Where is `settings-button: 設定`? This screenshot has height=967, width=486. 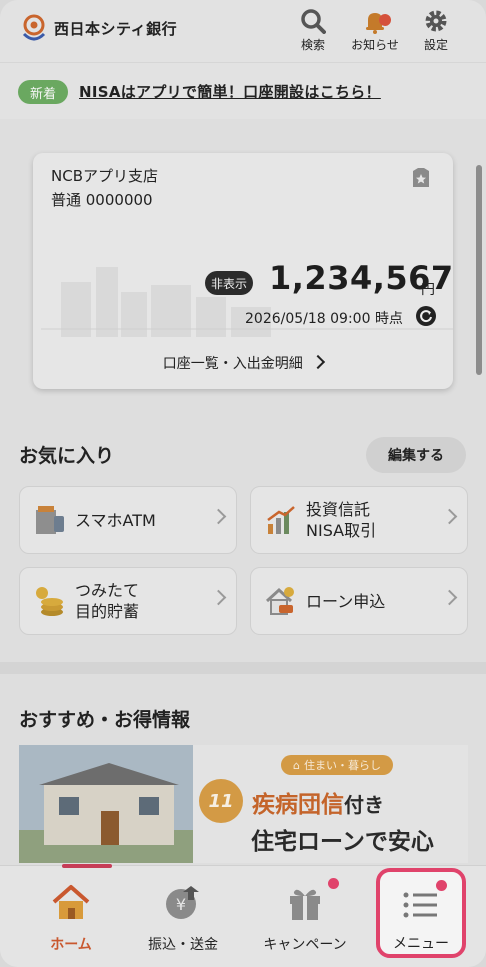
settings-button: 設定 is located at coordinates (436, 29).